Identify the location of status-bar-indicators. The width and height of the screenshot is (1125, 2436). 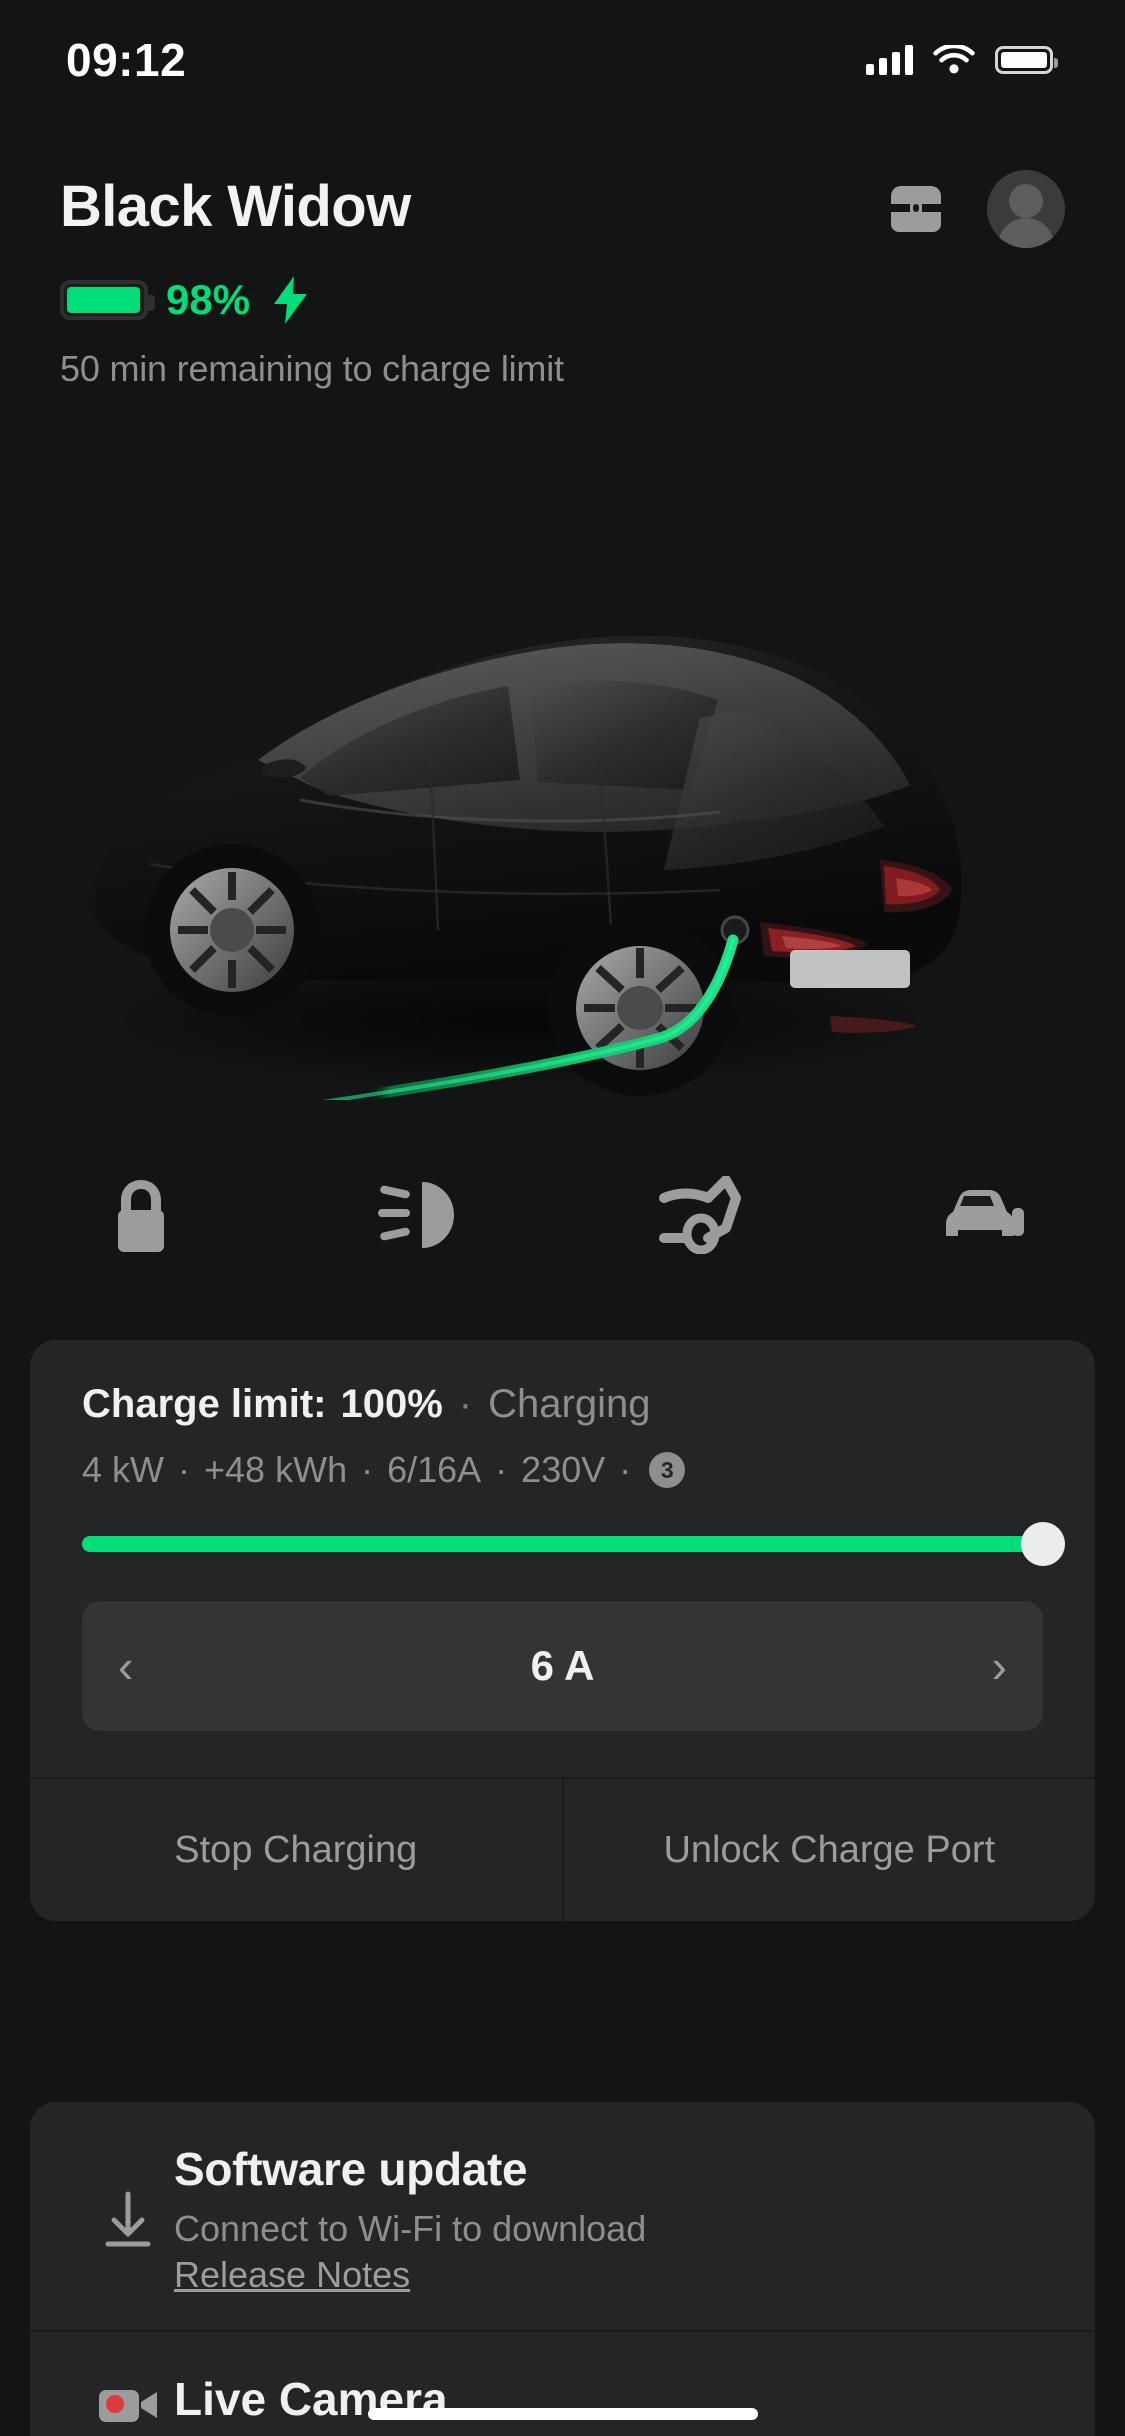
(962, 60).